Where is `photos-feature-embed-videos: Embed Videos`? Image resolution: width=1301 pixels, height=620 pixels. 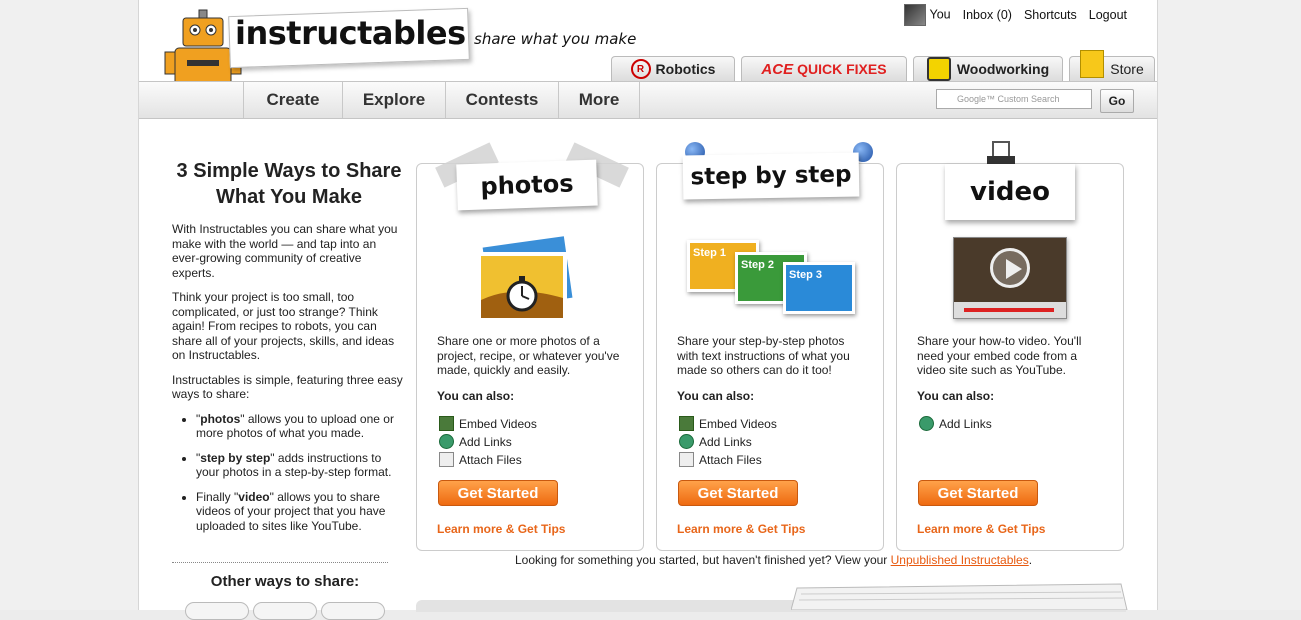 photos-feature-embed-videos: Embed Videos is located at coordinates (488, 423).